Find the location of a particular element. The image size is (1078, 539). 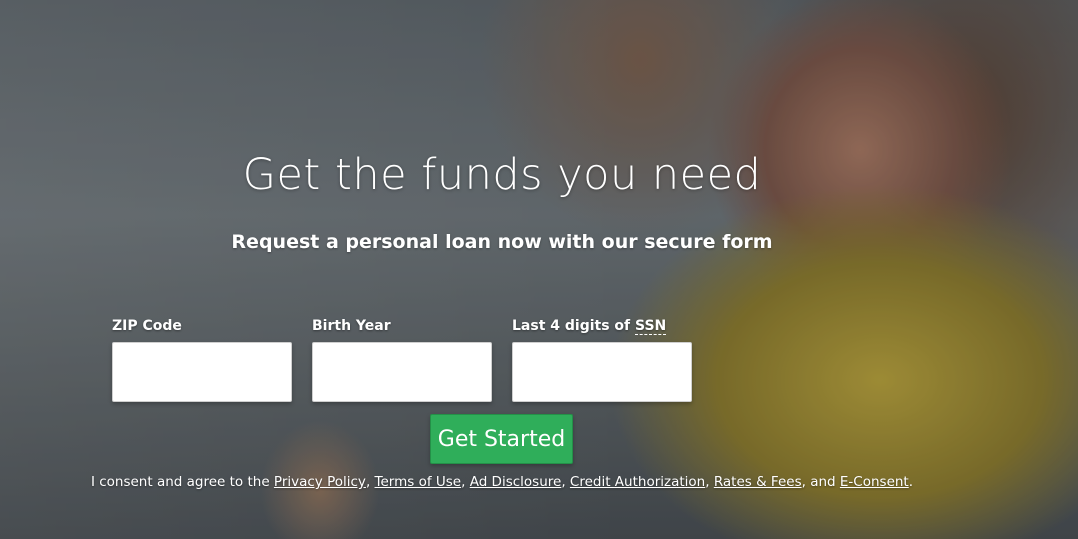

birth-year-field-group: Birth Year is located at coordinates (403, 360).